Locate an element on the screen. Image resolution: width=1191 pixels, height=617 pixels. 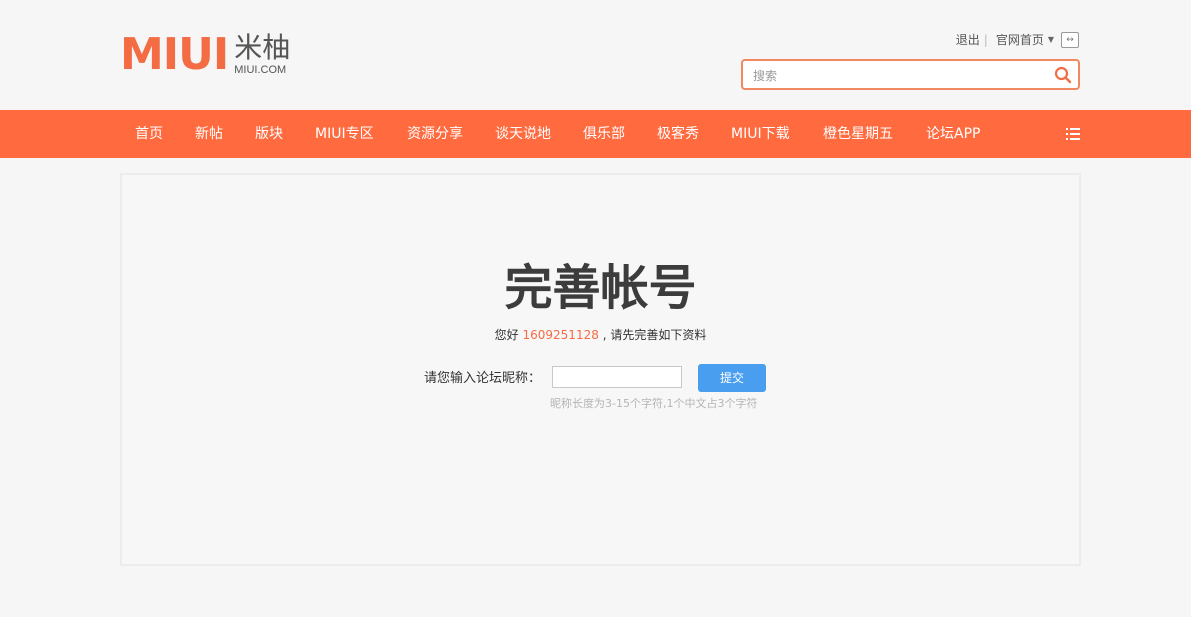
nav-item-chat: 谈天说地 is located at coordinates (523, 134).